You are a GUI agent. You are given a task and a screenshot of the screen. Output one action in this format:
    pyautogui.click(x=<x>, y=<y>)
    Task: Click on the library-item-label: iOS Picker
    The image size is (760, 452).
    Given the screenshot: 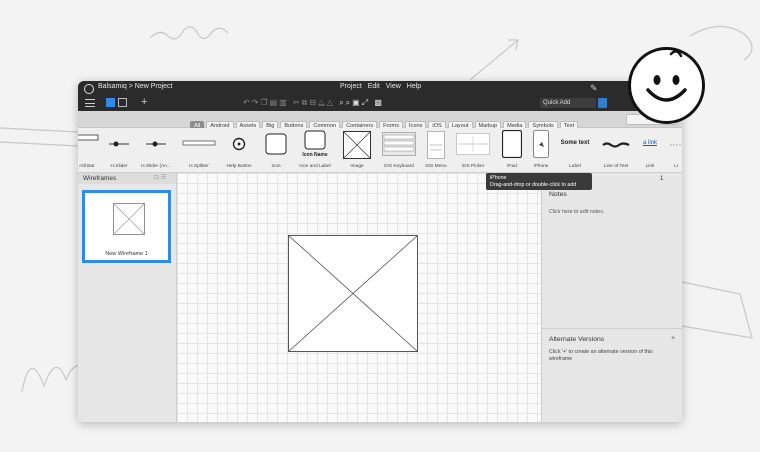 What is the action you would take?
    pyautogui.click(x=473, y=166)
    